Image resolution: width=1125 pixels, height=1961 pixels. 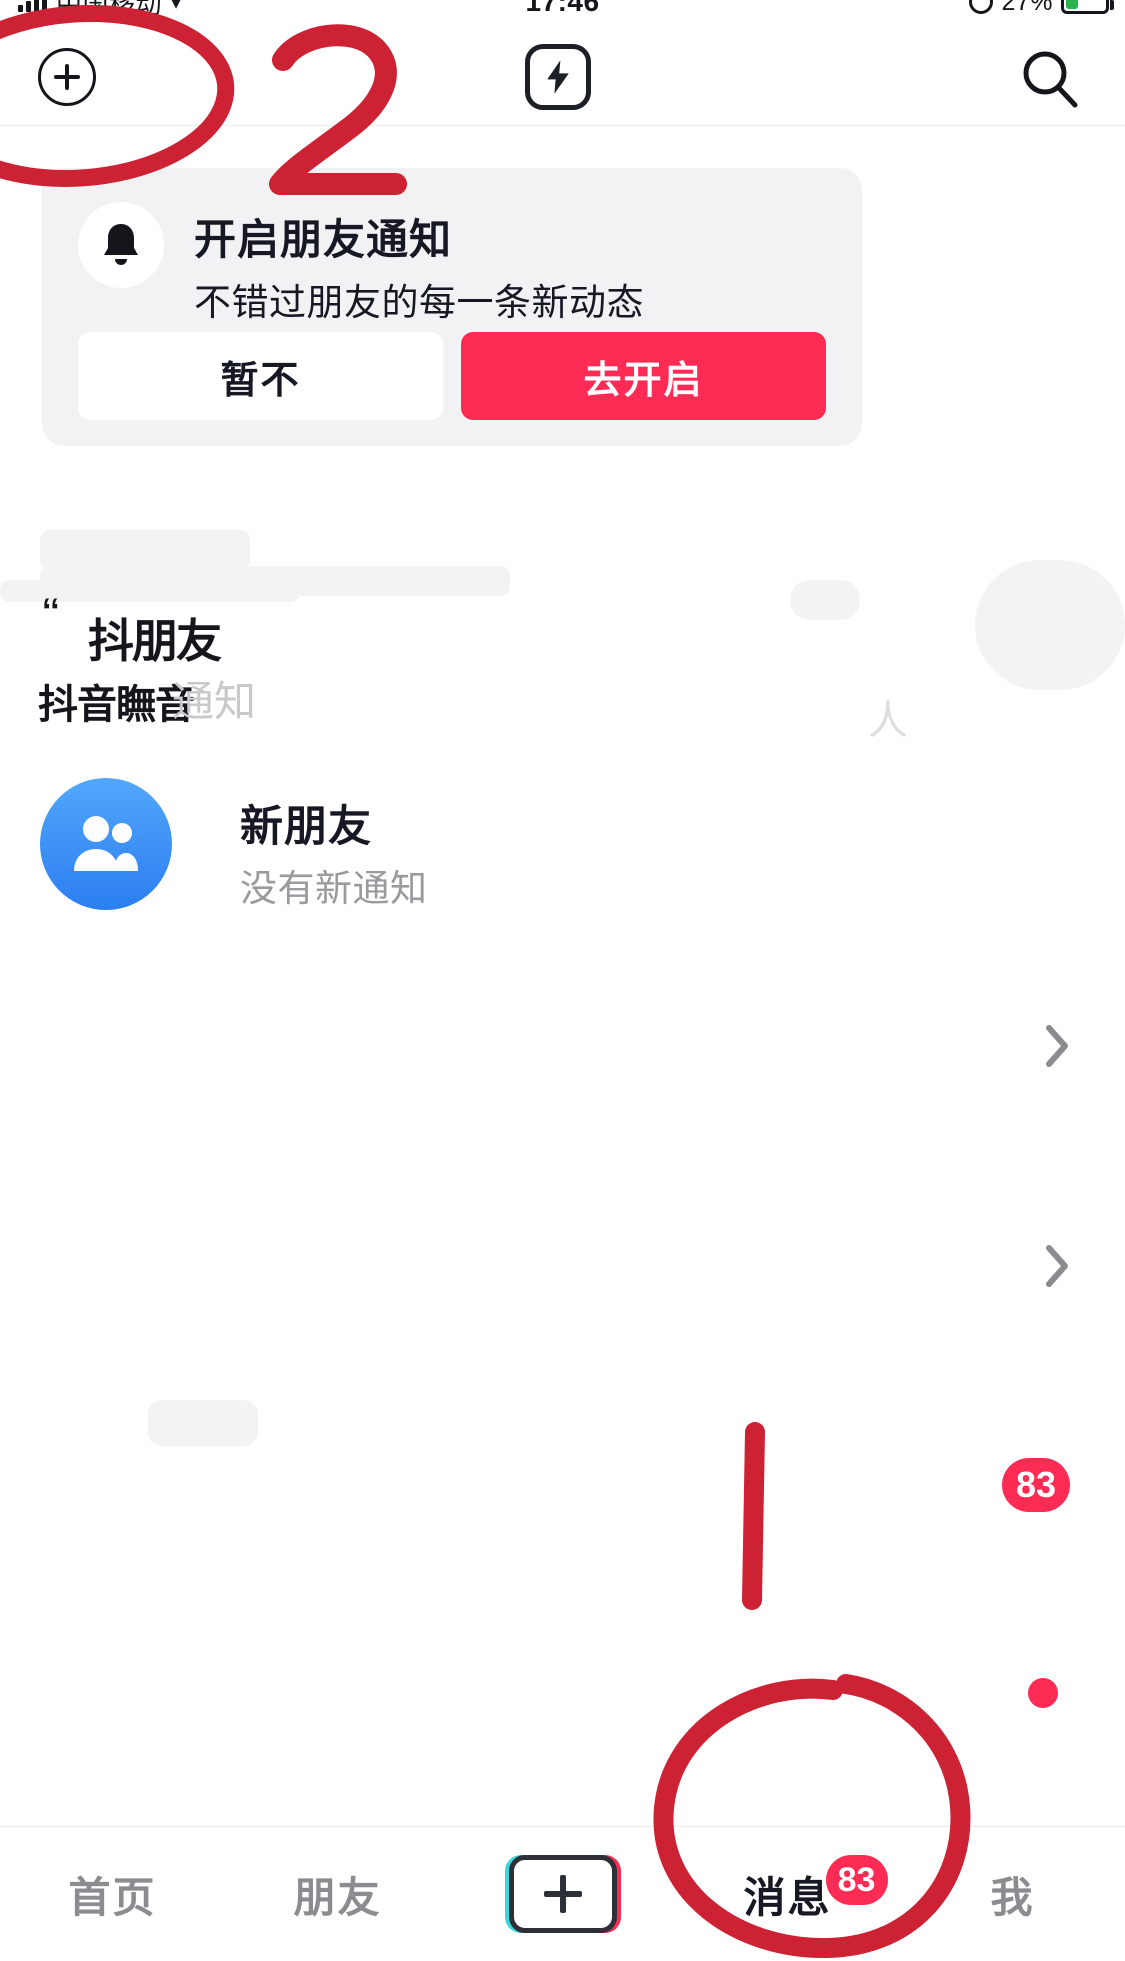 What do you see at coordinates (176, 7) in the screenshot?
I see `chevron-down-icon: ▾` at bounding box center [176, 7].